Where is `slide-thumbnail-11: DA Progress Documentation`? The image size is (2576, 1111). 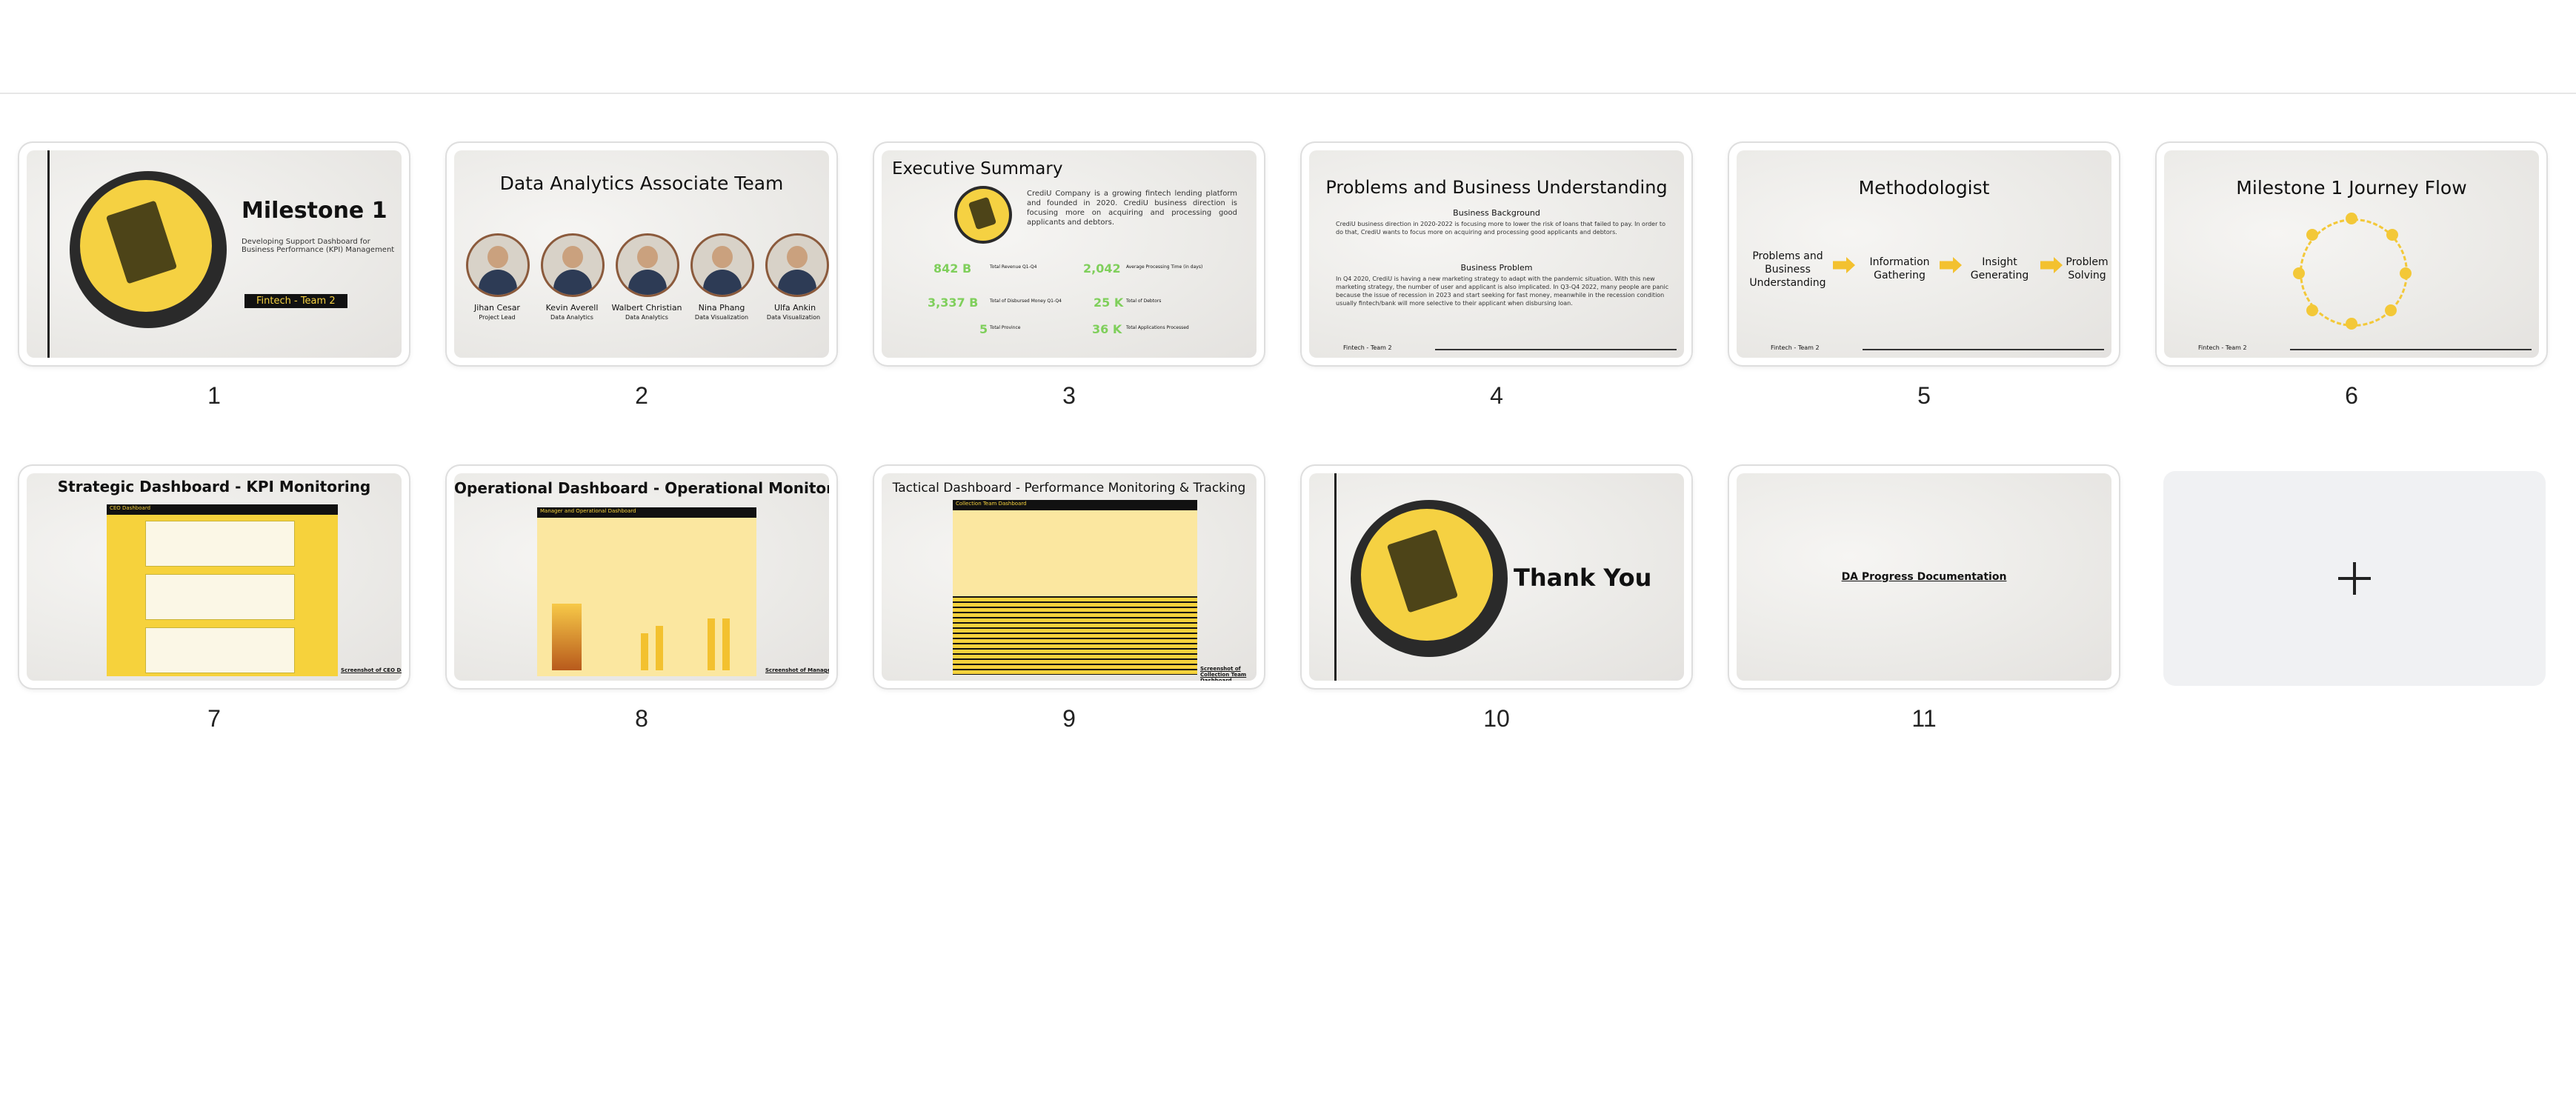 slide-thumbnail-11: DA Progress Documentation is located at coordinates (1924, 577).